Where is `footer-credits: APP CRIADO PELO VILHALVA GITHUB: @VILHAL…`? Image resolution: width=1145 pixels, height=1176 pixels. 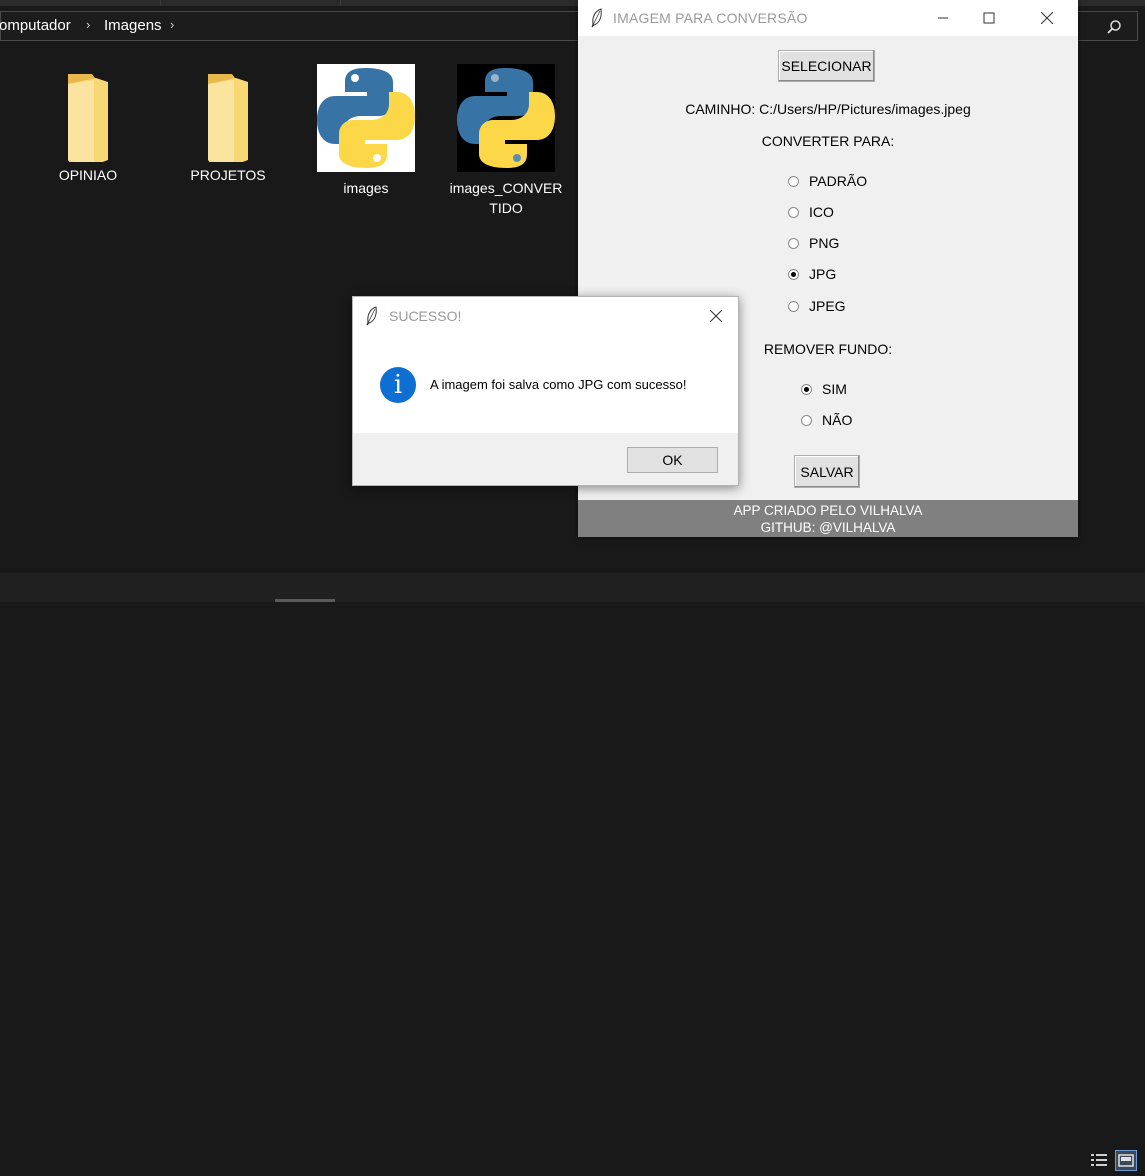
footer-credits: APP CRIADO PELO VILHALVA GITHUB: @VILHAL… is located at coordinates (828, 518).